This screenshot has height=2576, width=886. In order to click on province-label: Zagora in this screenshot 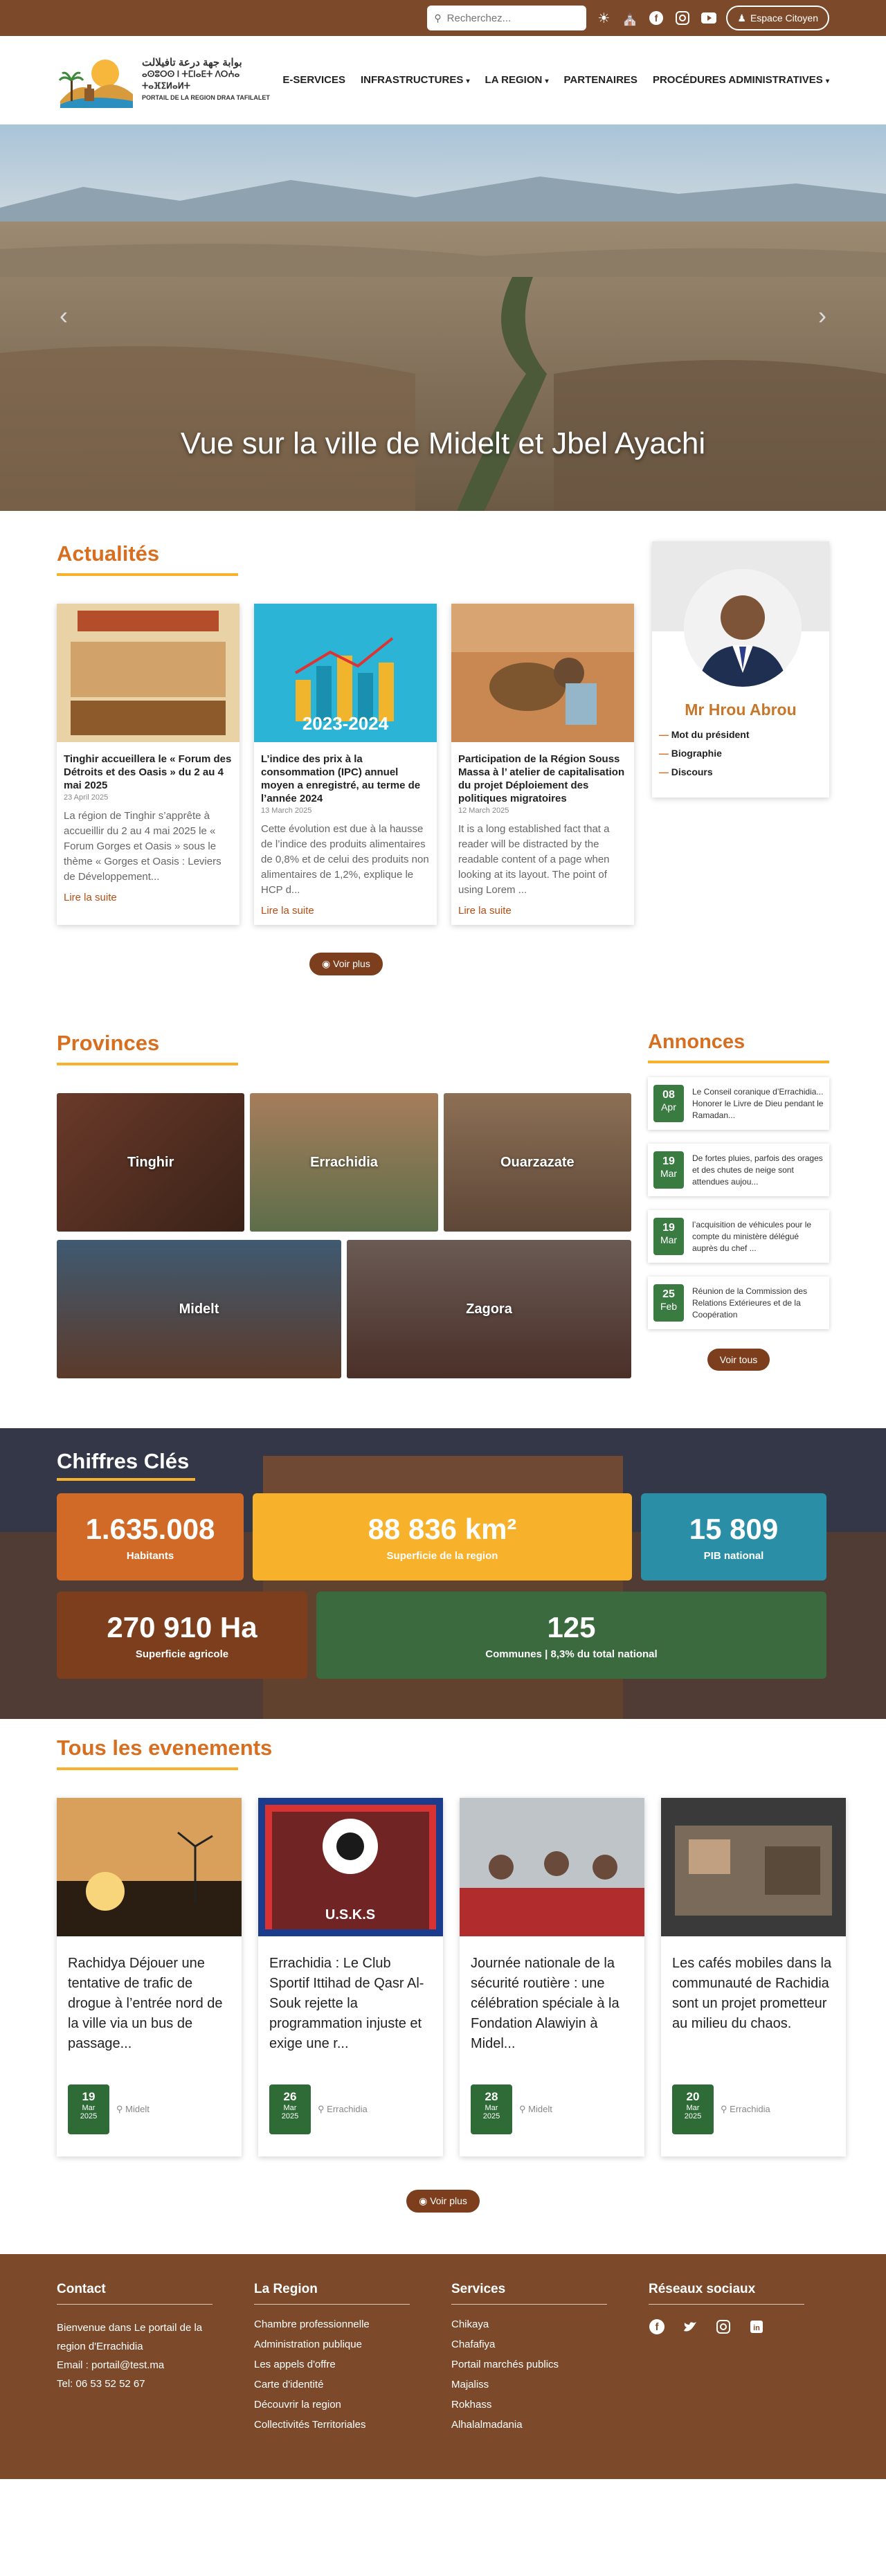, I will do `click(489, 1309)`.